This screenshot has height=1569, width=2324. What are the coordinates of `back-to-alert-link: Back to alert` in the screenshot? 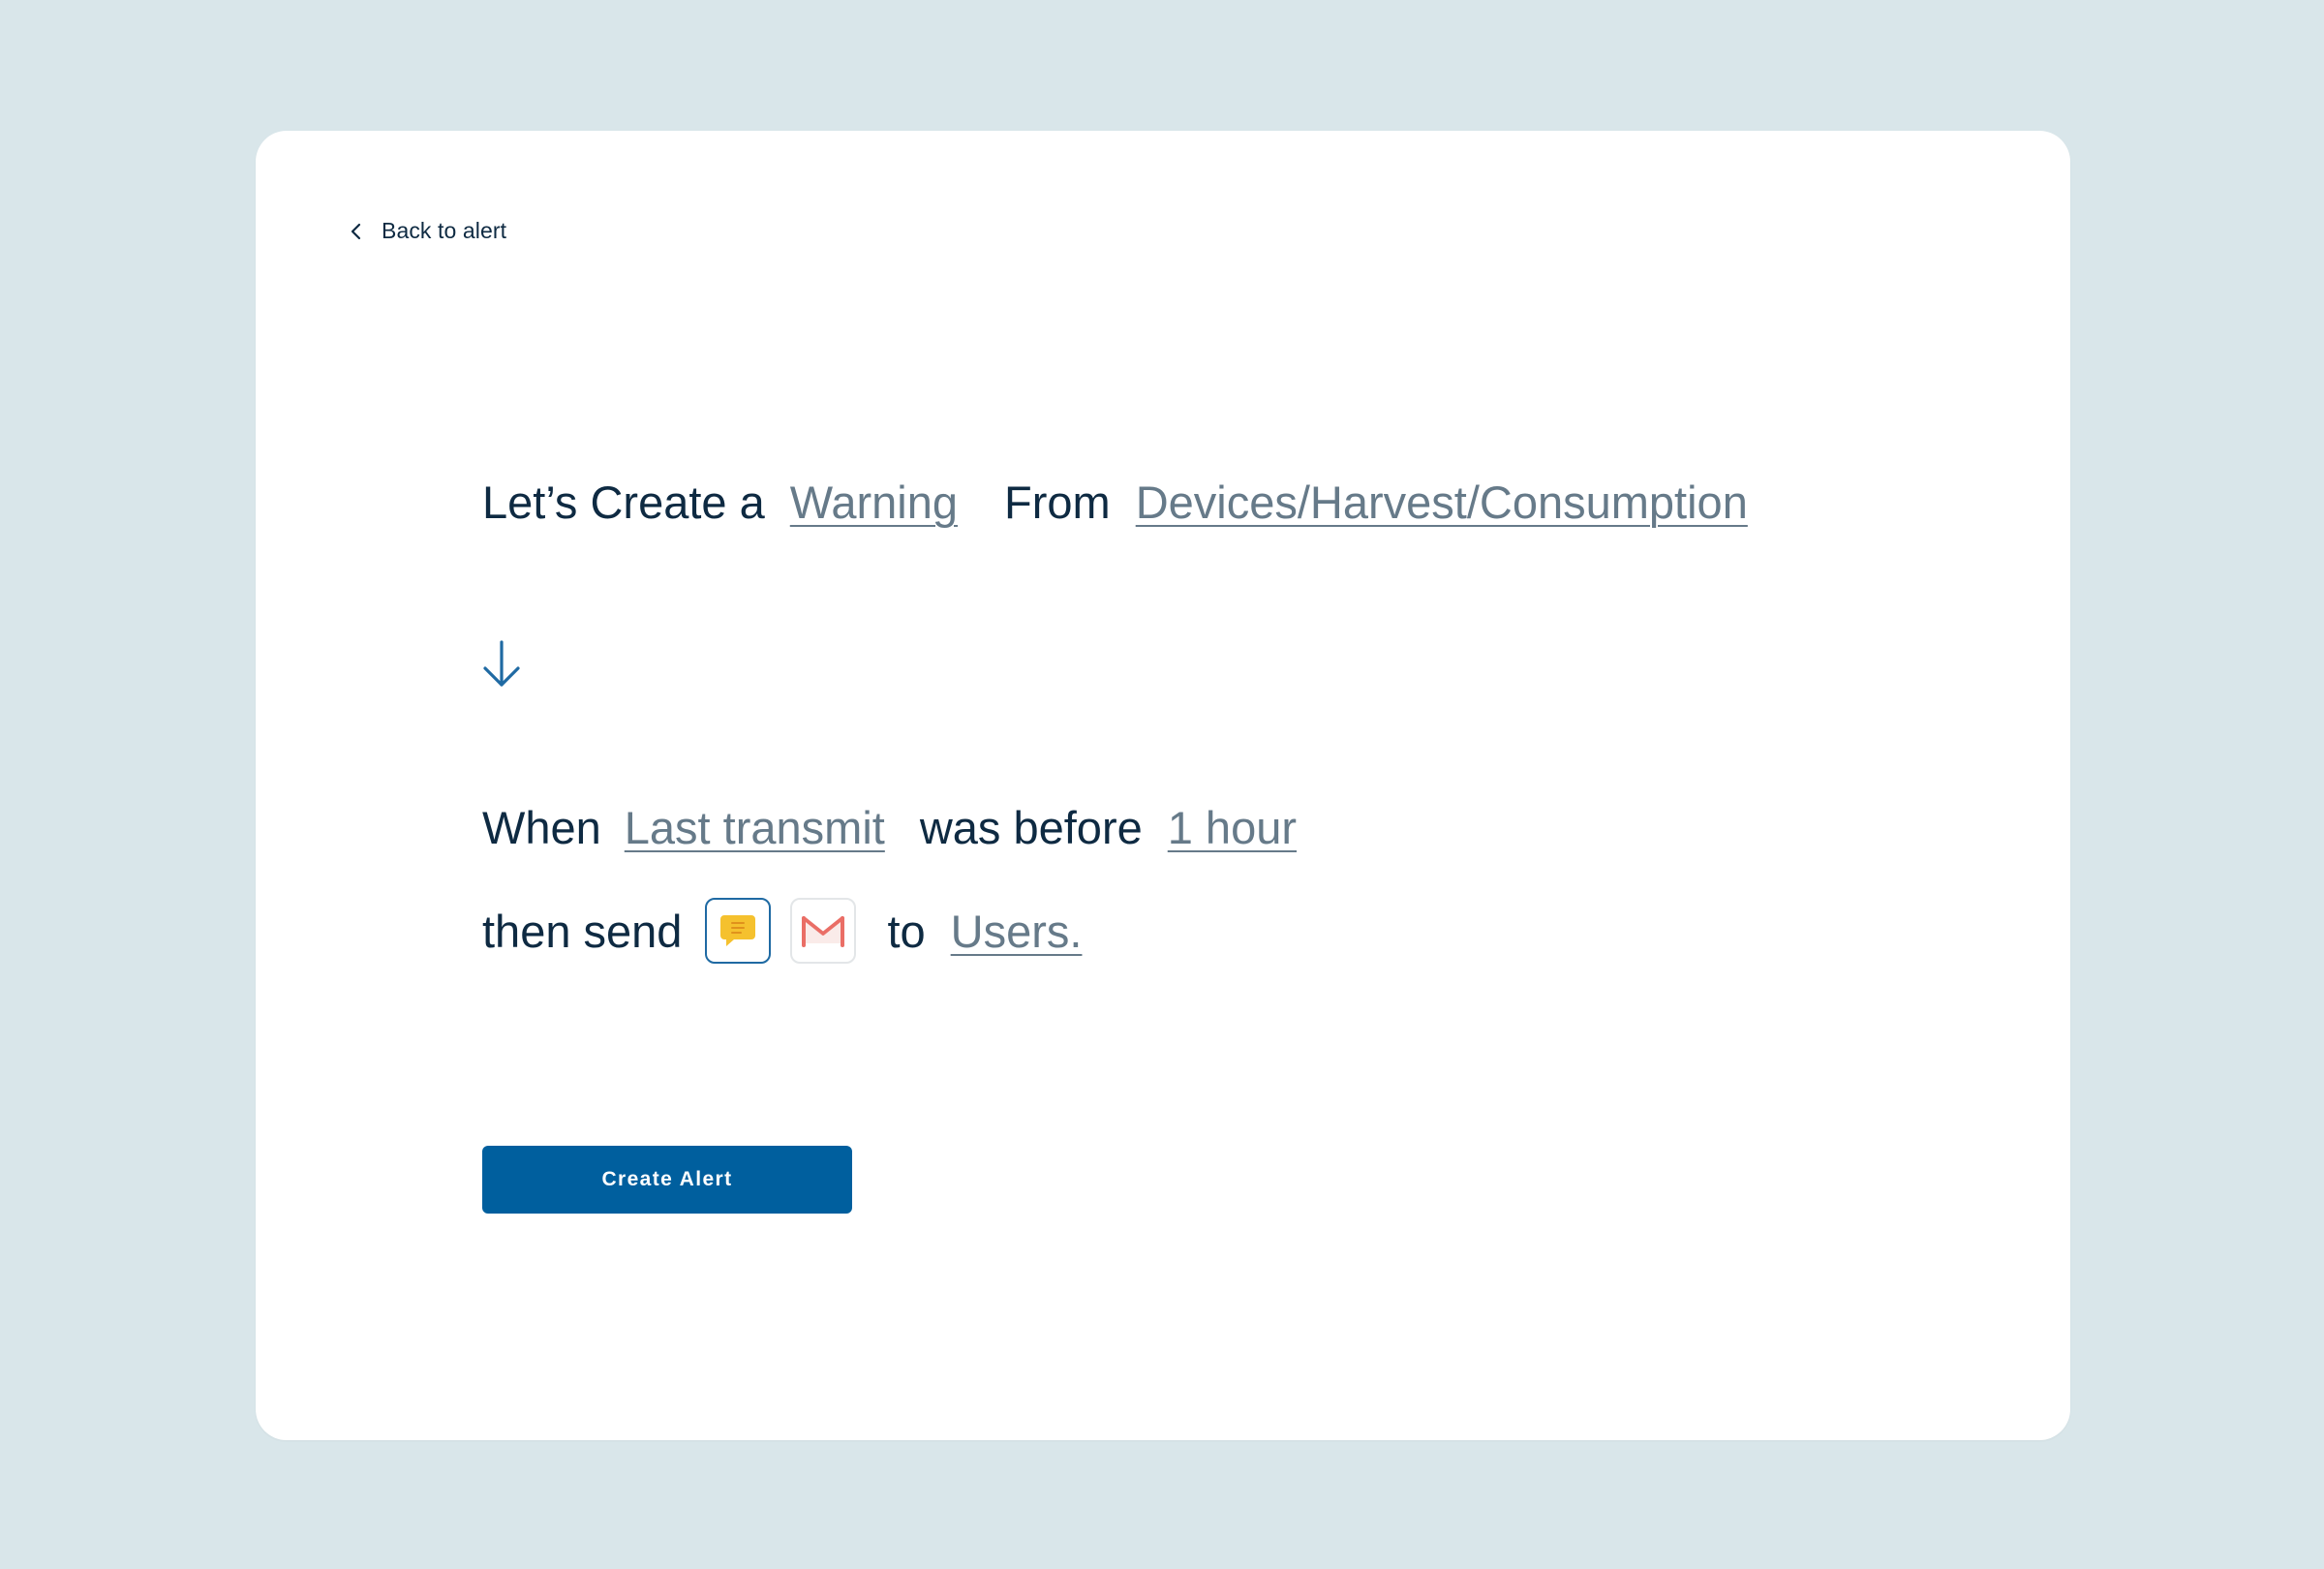 It's located at (427, 231).